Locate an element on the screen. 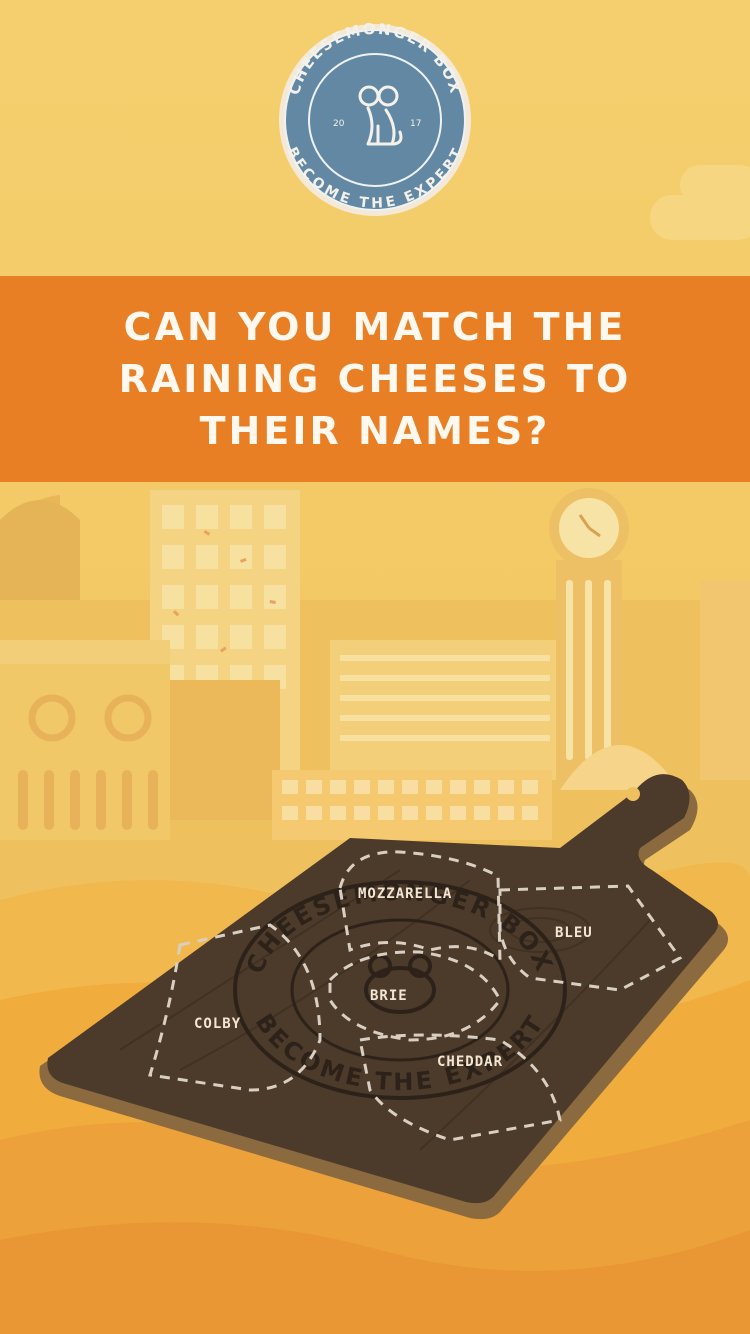 Image resolution: width=750 pixels, height=1334 pixels. cheesemonger-box-logo: CHEESEMONGER BOX BECOME THE EXPERT 20 17 is located at coordinates (375, 118).